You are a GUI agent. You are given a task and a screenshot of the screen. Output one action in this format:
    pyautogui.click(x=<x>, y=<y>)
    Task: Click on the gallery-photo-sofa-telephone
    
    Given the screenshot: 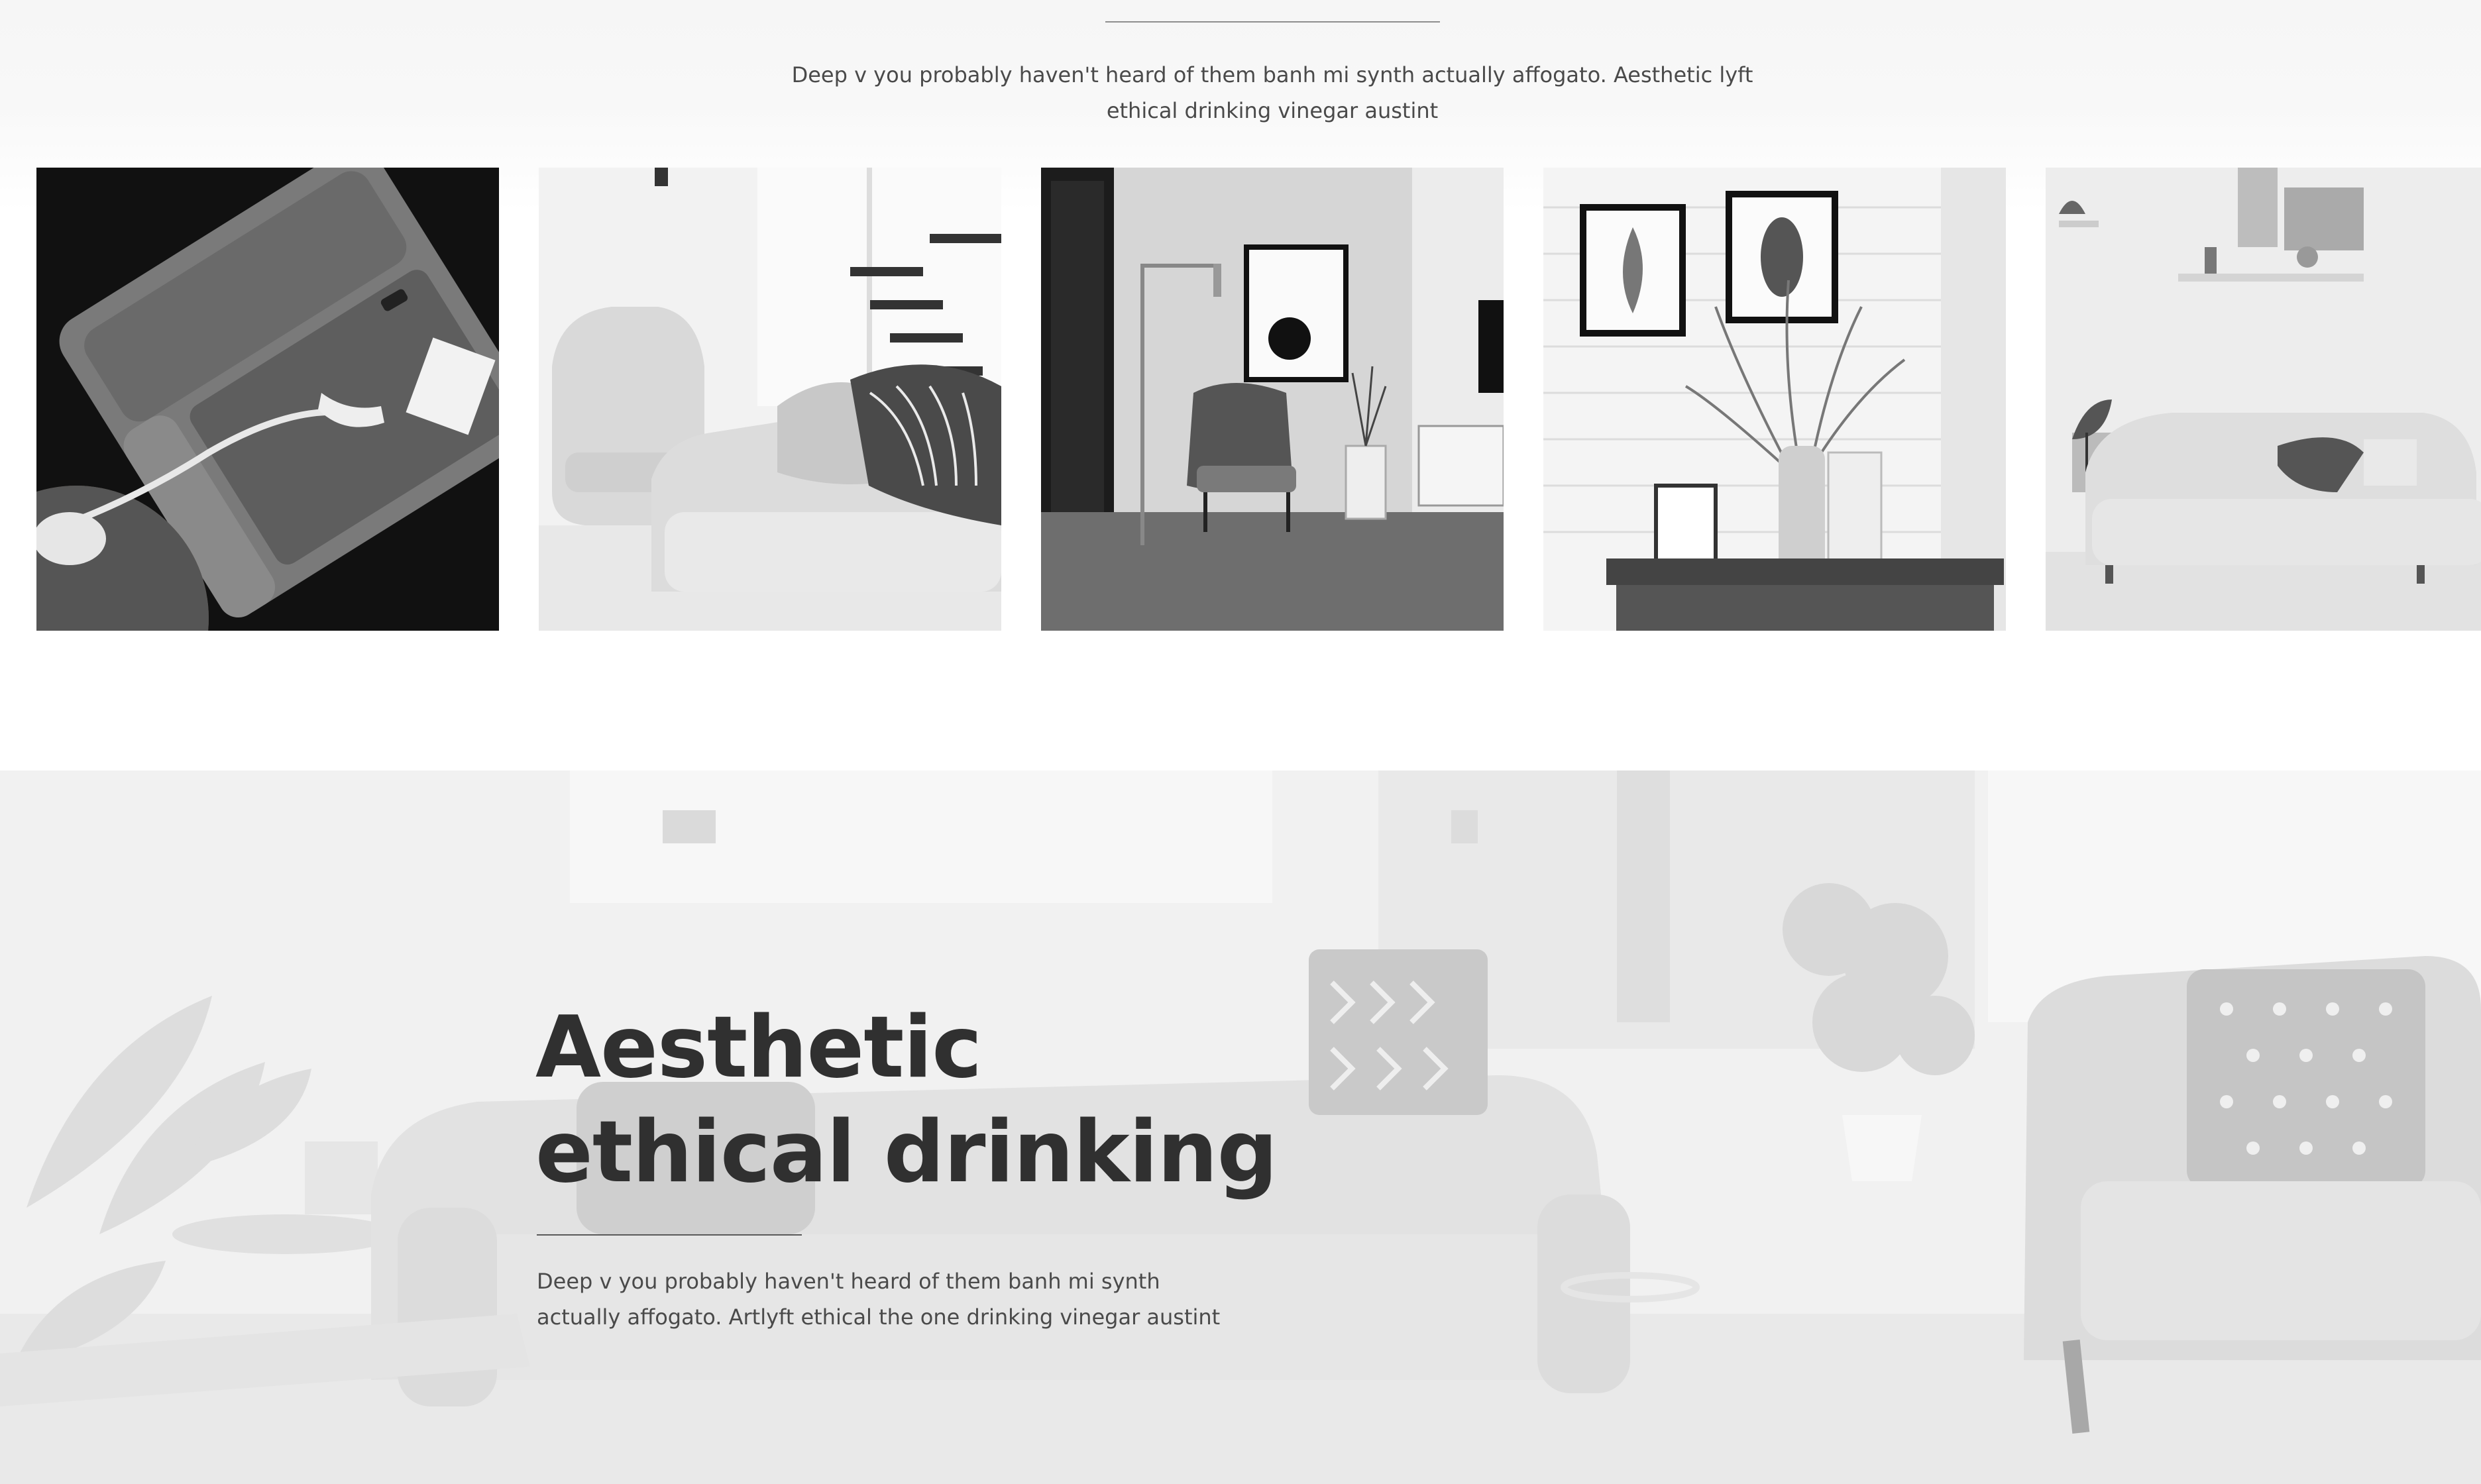 What is the action you would take?
    pyautogui.click(x=267, y=399)
    